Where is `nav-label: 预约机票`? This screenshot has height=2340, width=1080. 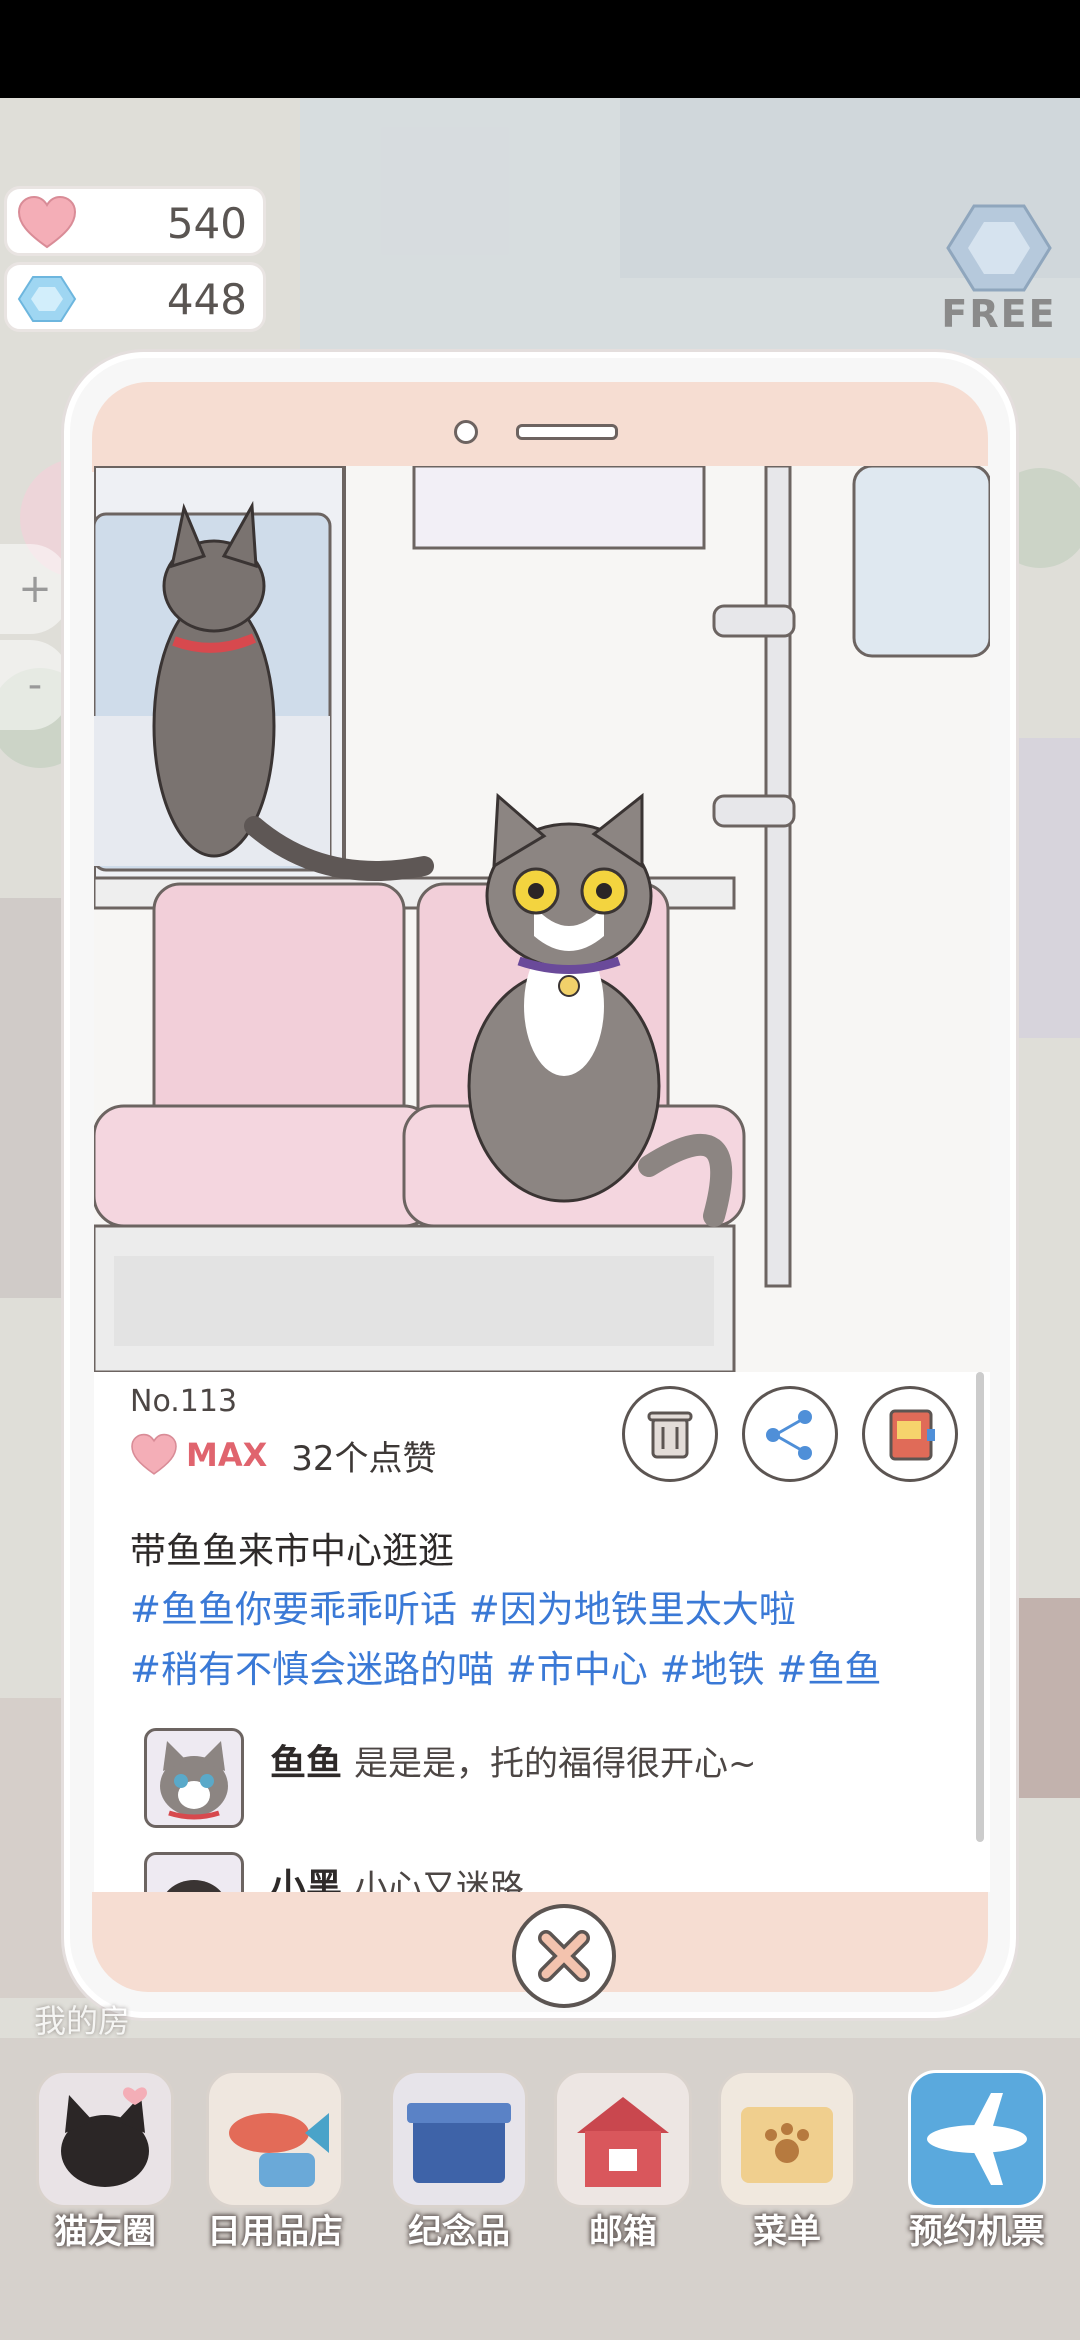
nav-label: 预约机票 is located at coordinates (977, 2232).